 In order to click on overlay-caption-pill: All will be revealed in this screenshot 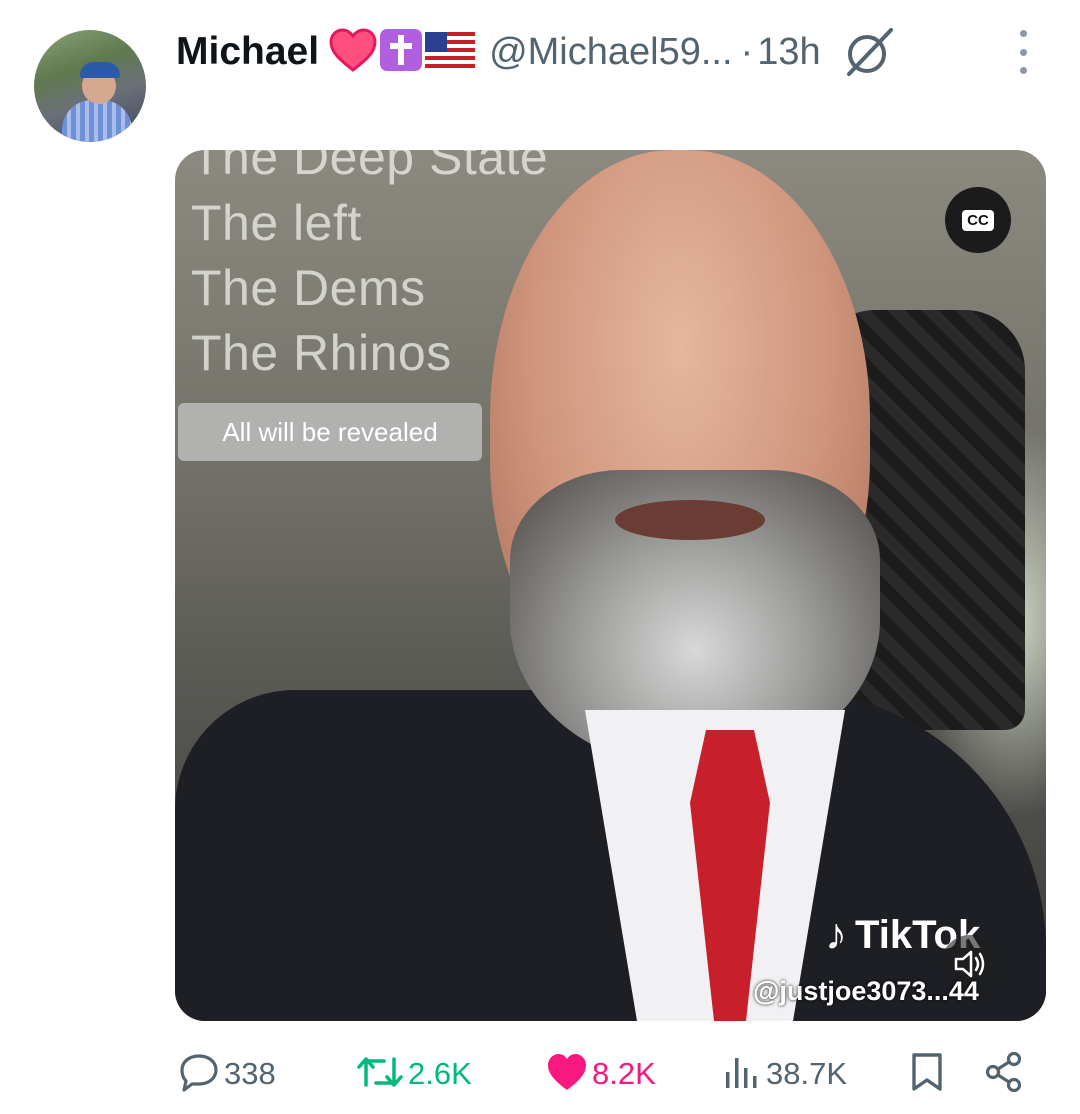, I will do `click(330, 432)`.